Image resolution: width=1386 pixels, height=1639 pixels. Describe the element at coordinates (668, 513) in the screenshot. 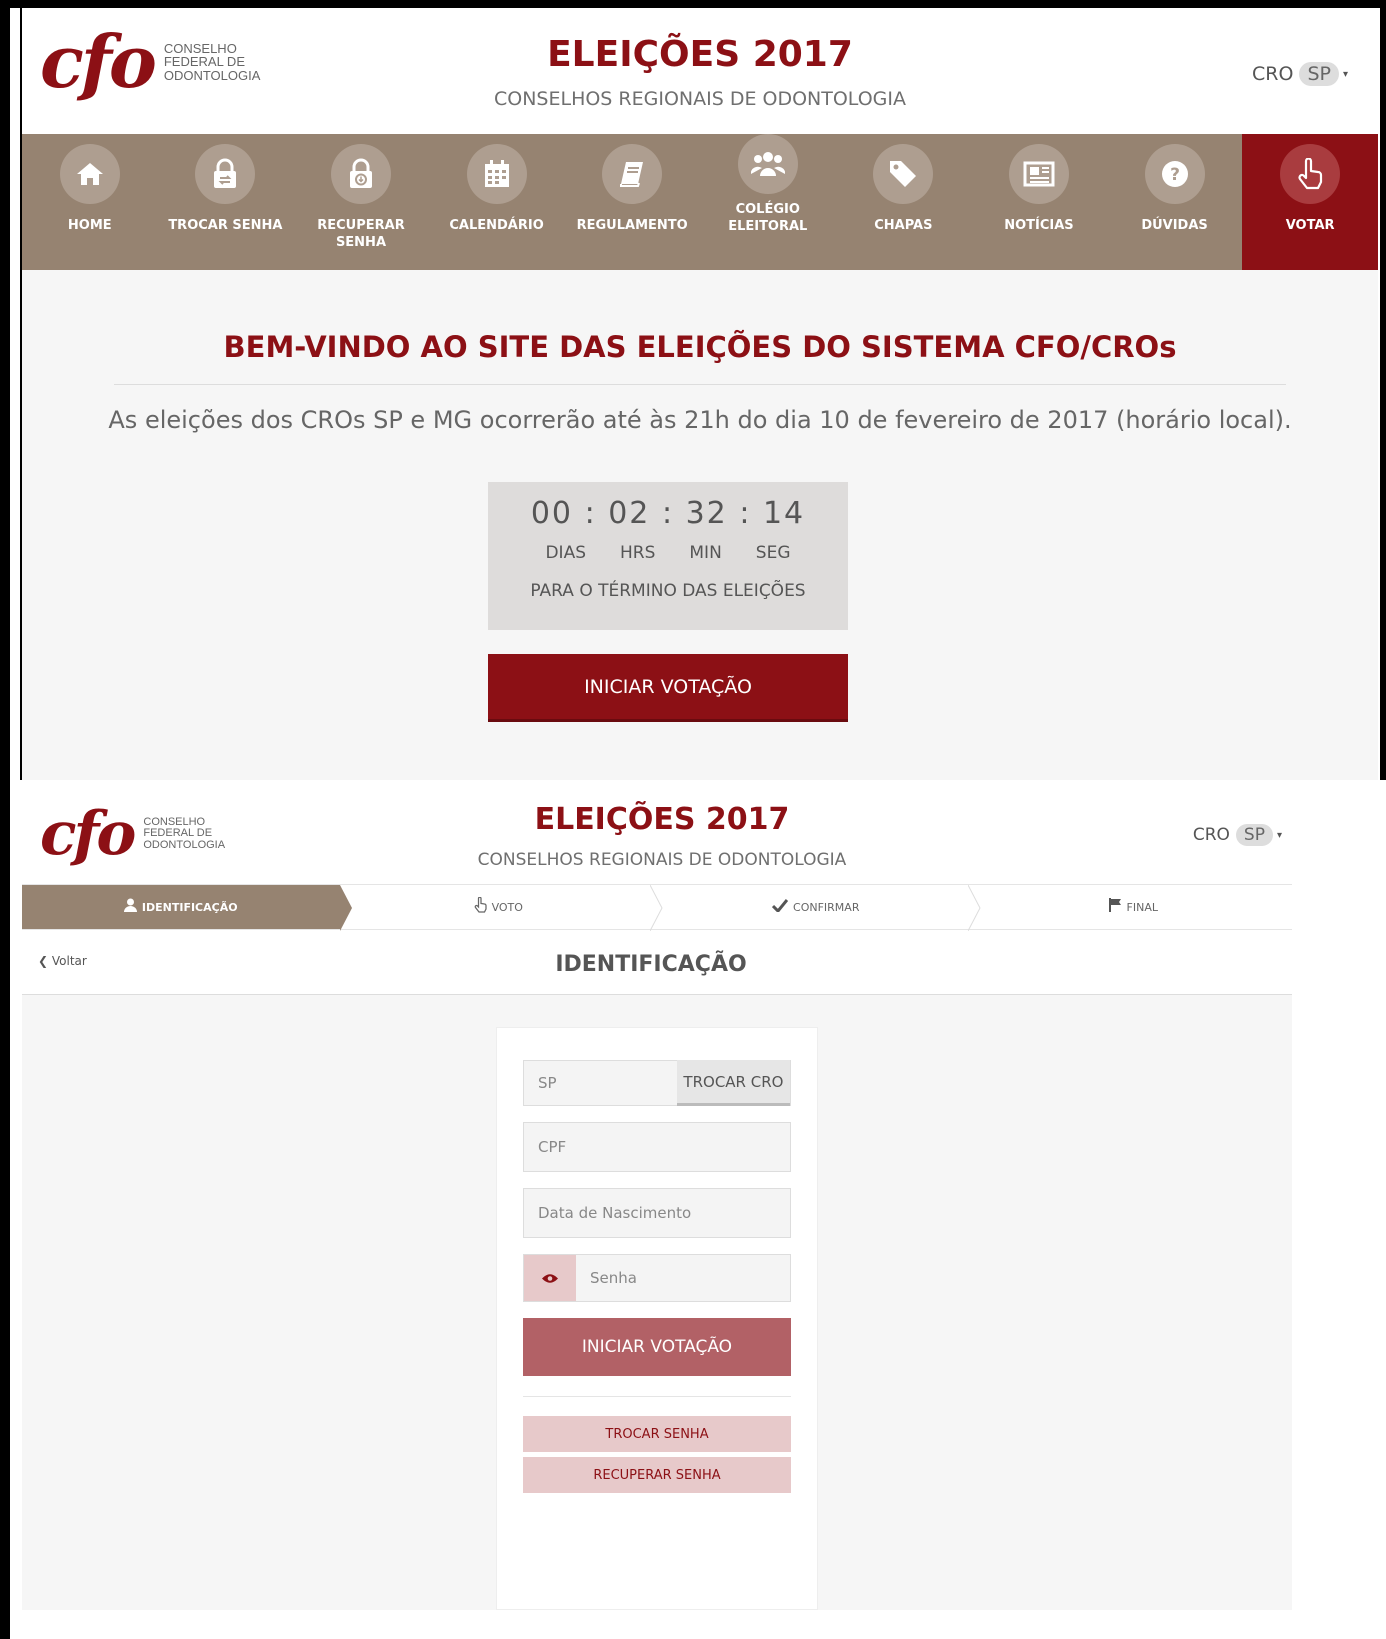

I see `countdown-values: 00 : 02 : 32 : 14` at that location.